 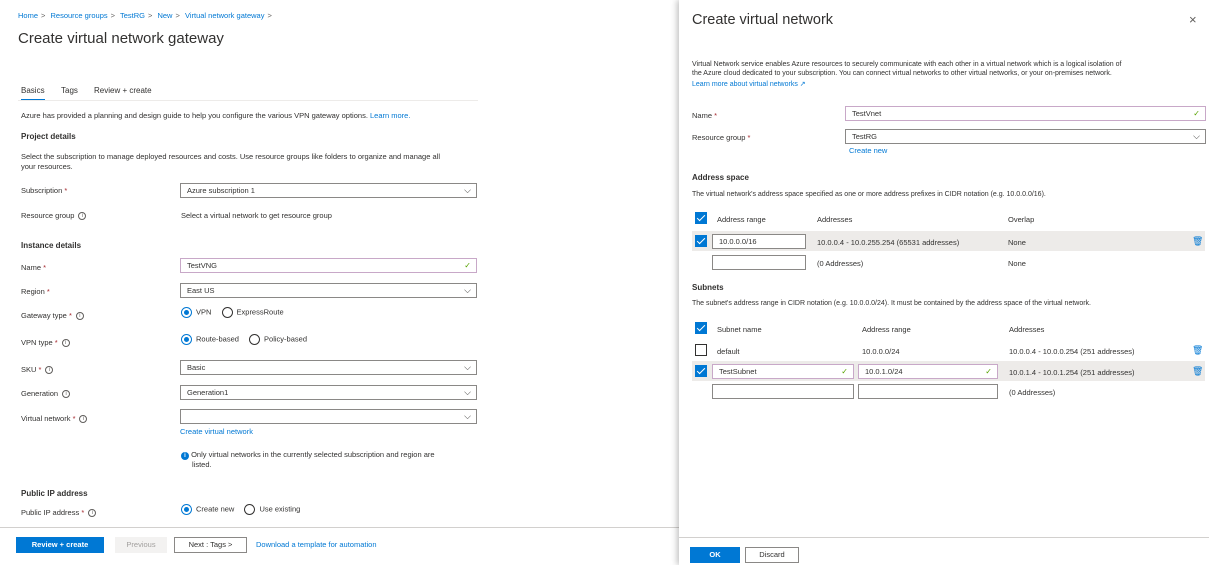 I want to click on vpn-type-radios: Route-based Policy-based, so click(x=244, y=339).